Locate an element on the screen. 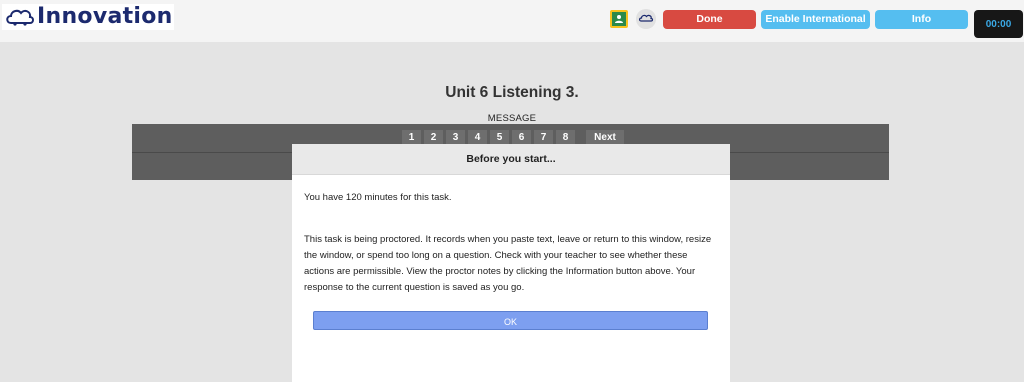  logo-text: Innovation is located at coordinates (105, 16).